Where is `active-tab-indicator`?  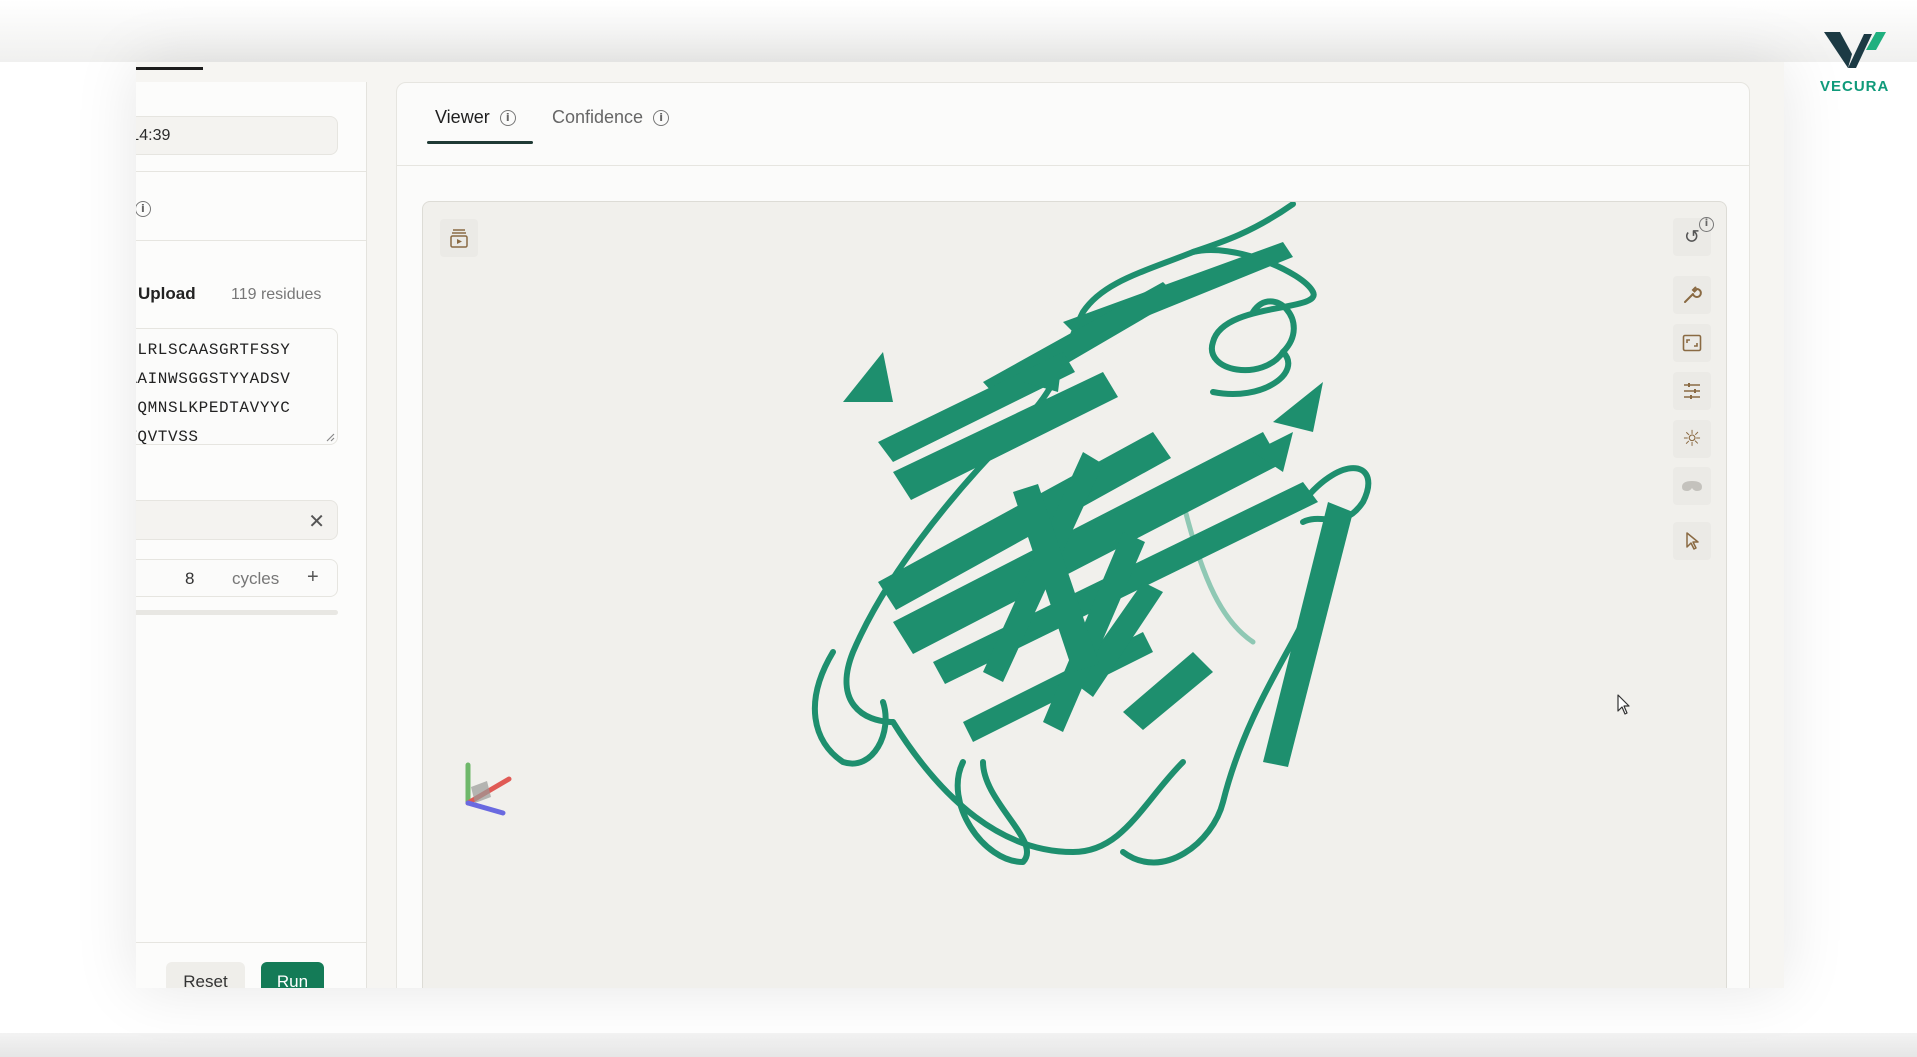
active-tab-indicator is located at coordinates (480, 142).